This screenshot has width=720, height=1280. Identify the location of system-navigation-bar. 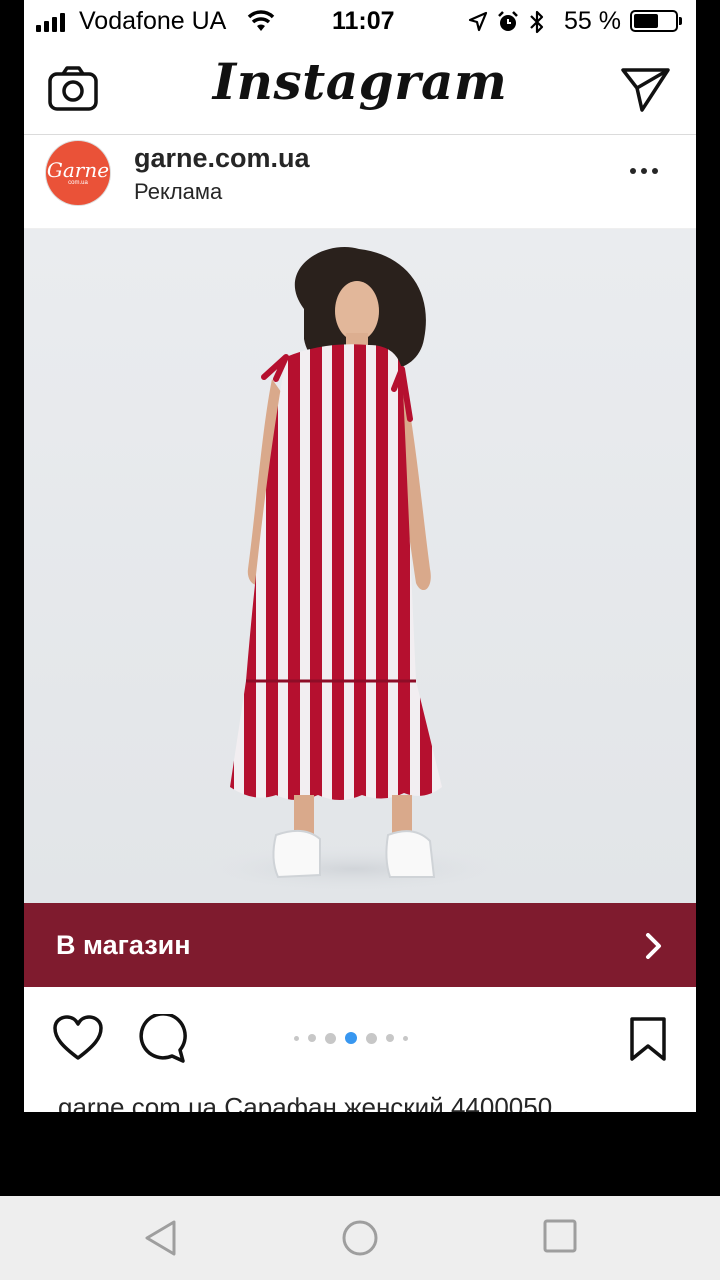
(360, 1238).